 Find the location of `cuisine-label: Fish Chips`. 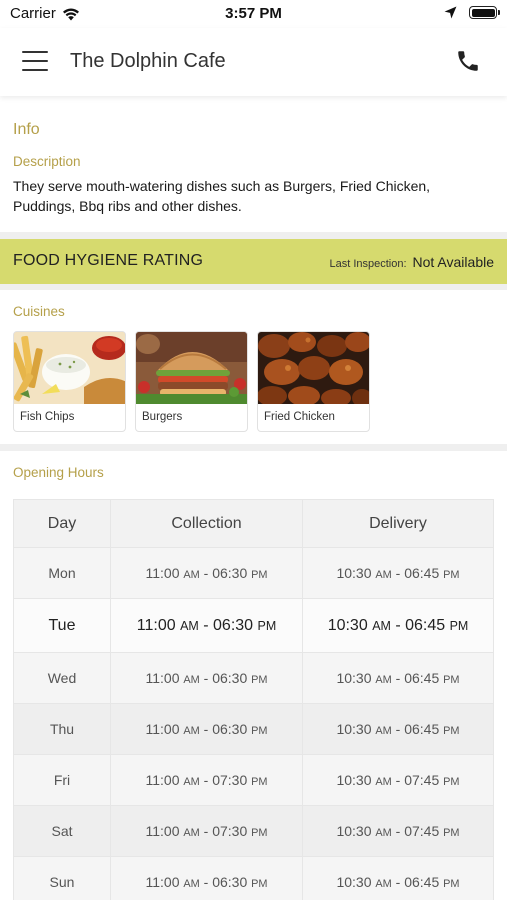

cuisine-label: Fish Chips is located at coordinates (47, 417).